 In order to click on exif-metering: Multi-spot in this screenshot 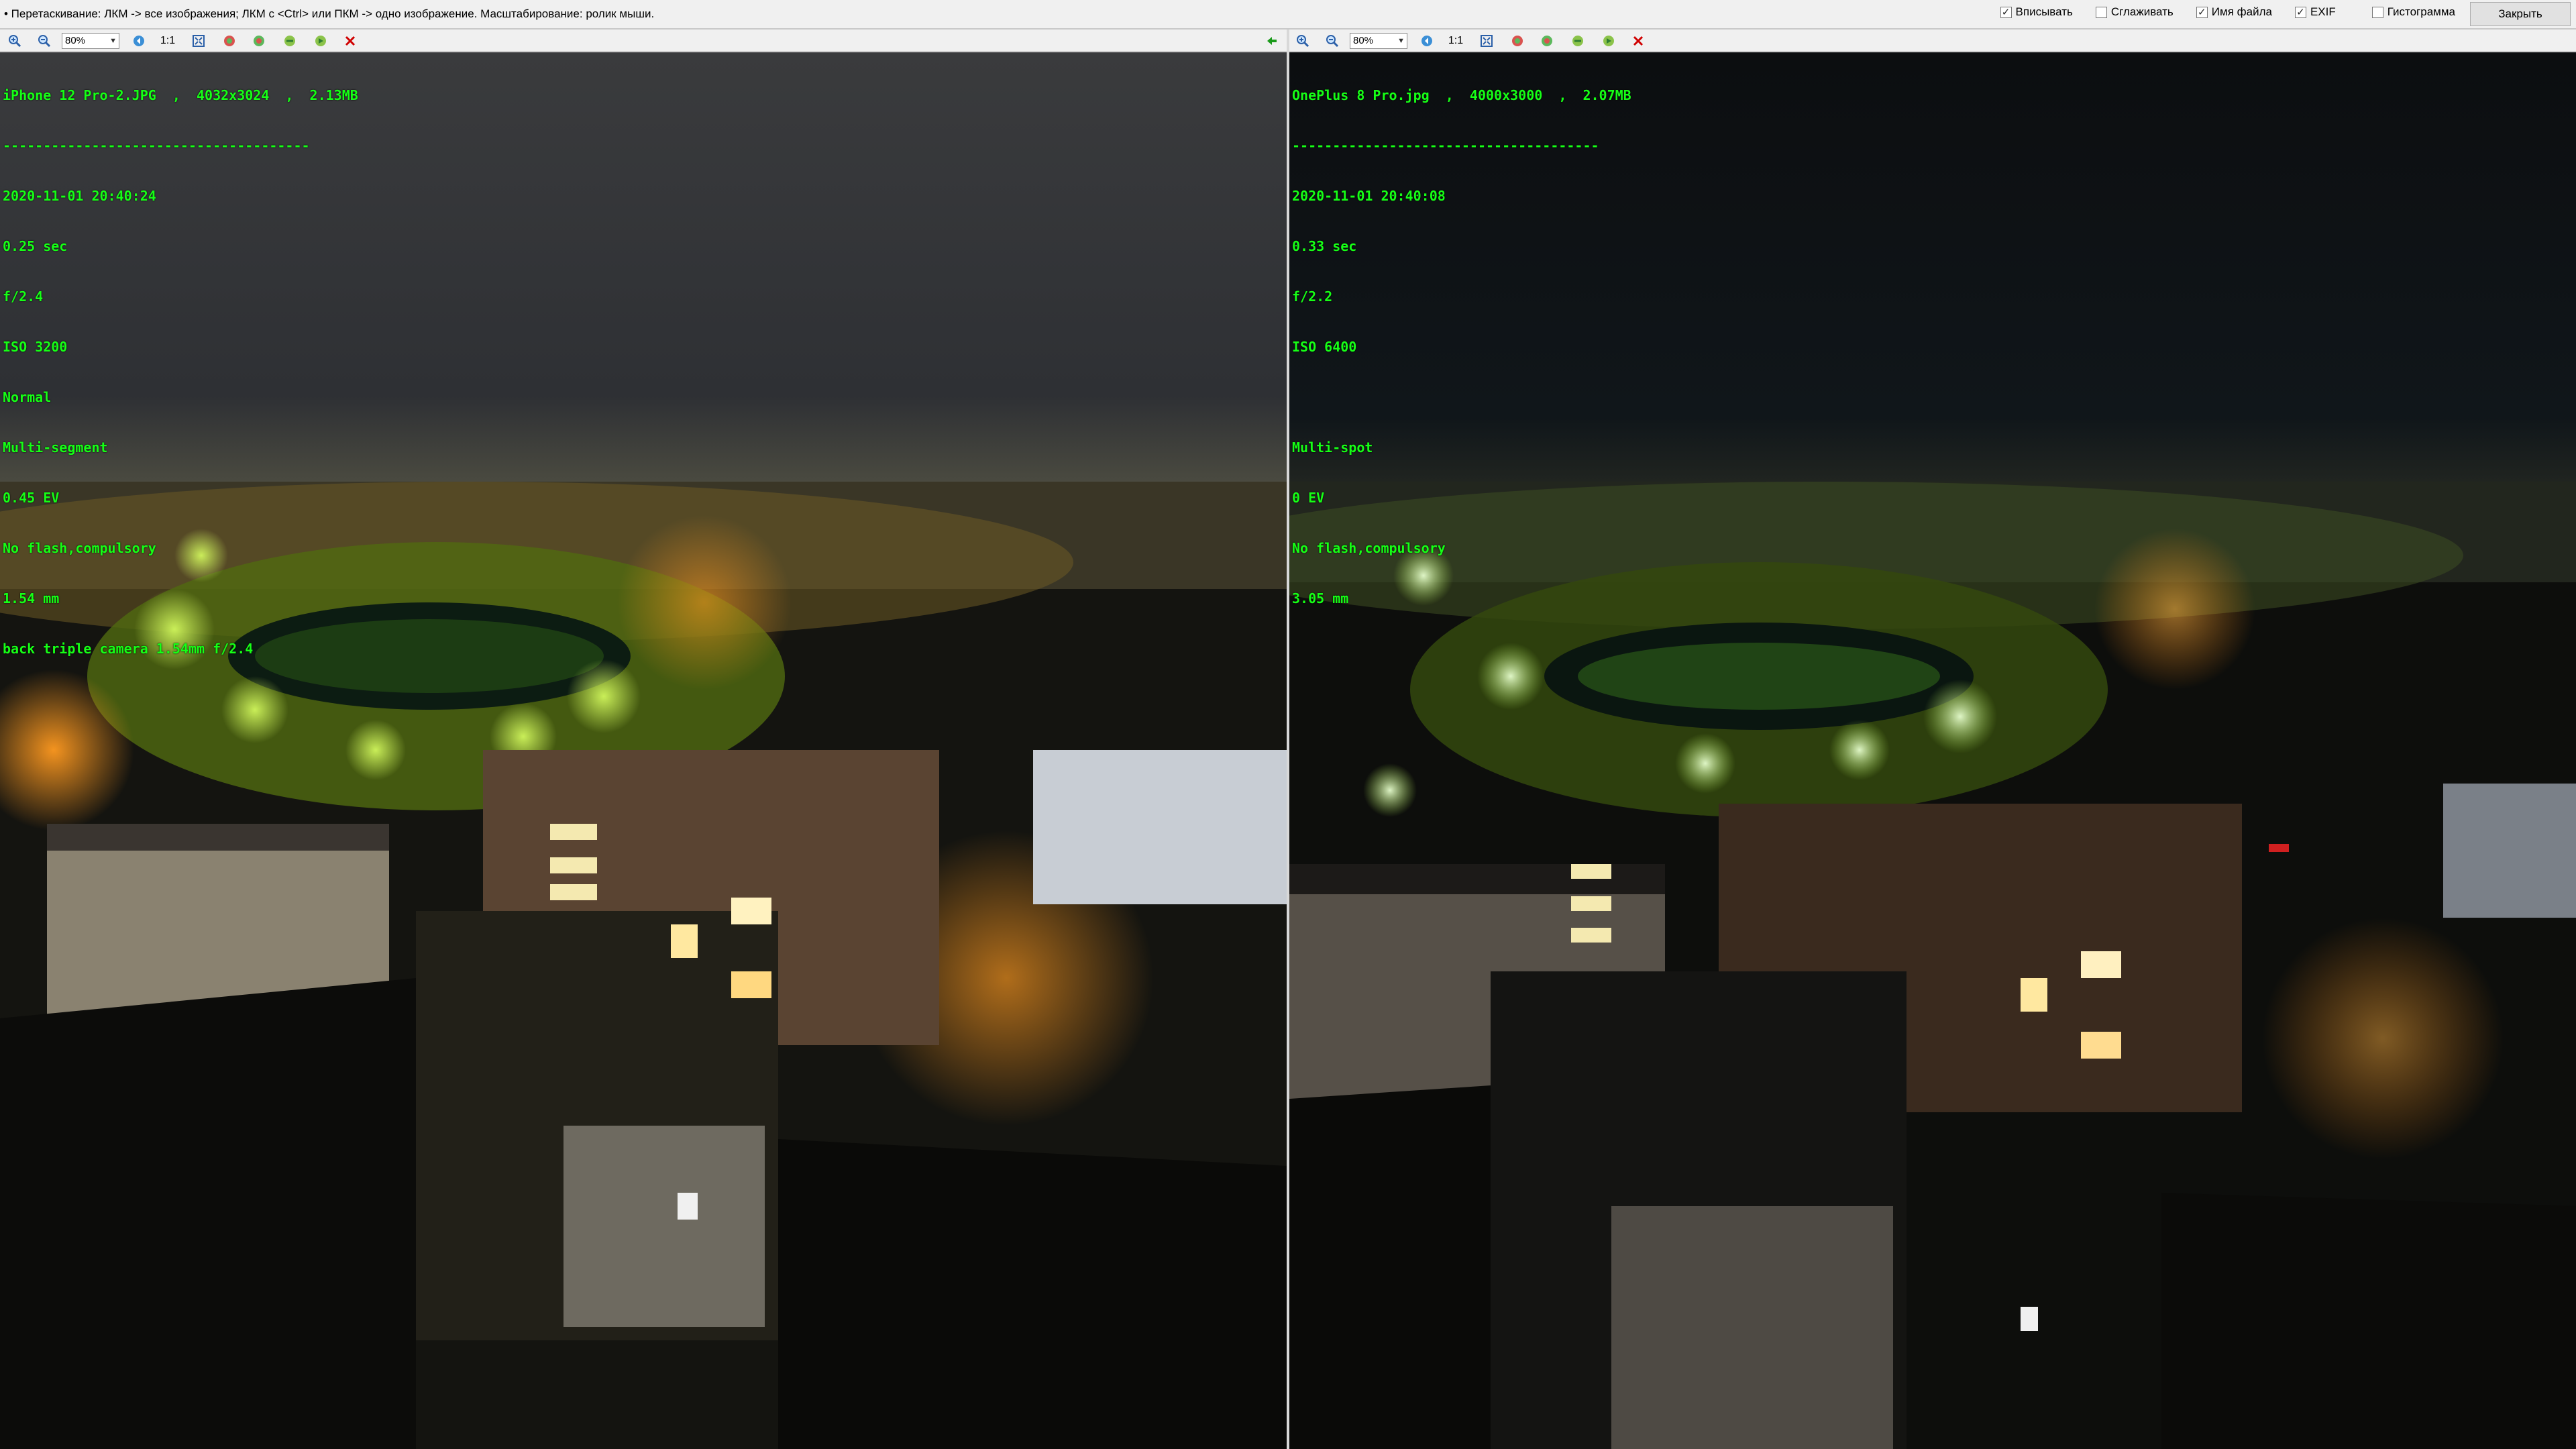, I will do `click(1332, 447)`.